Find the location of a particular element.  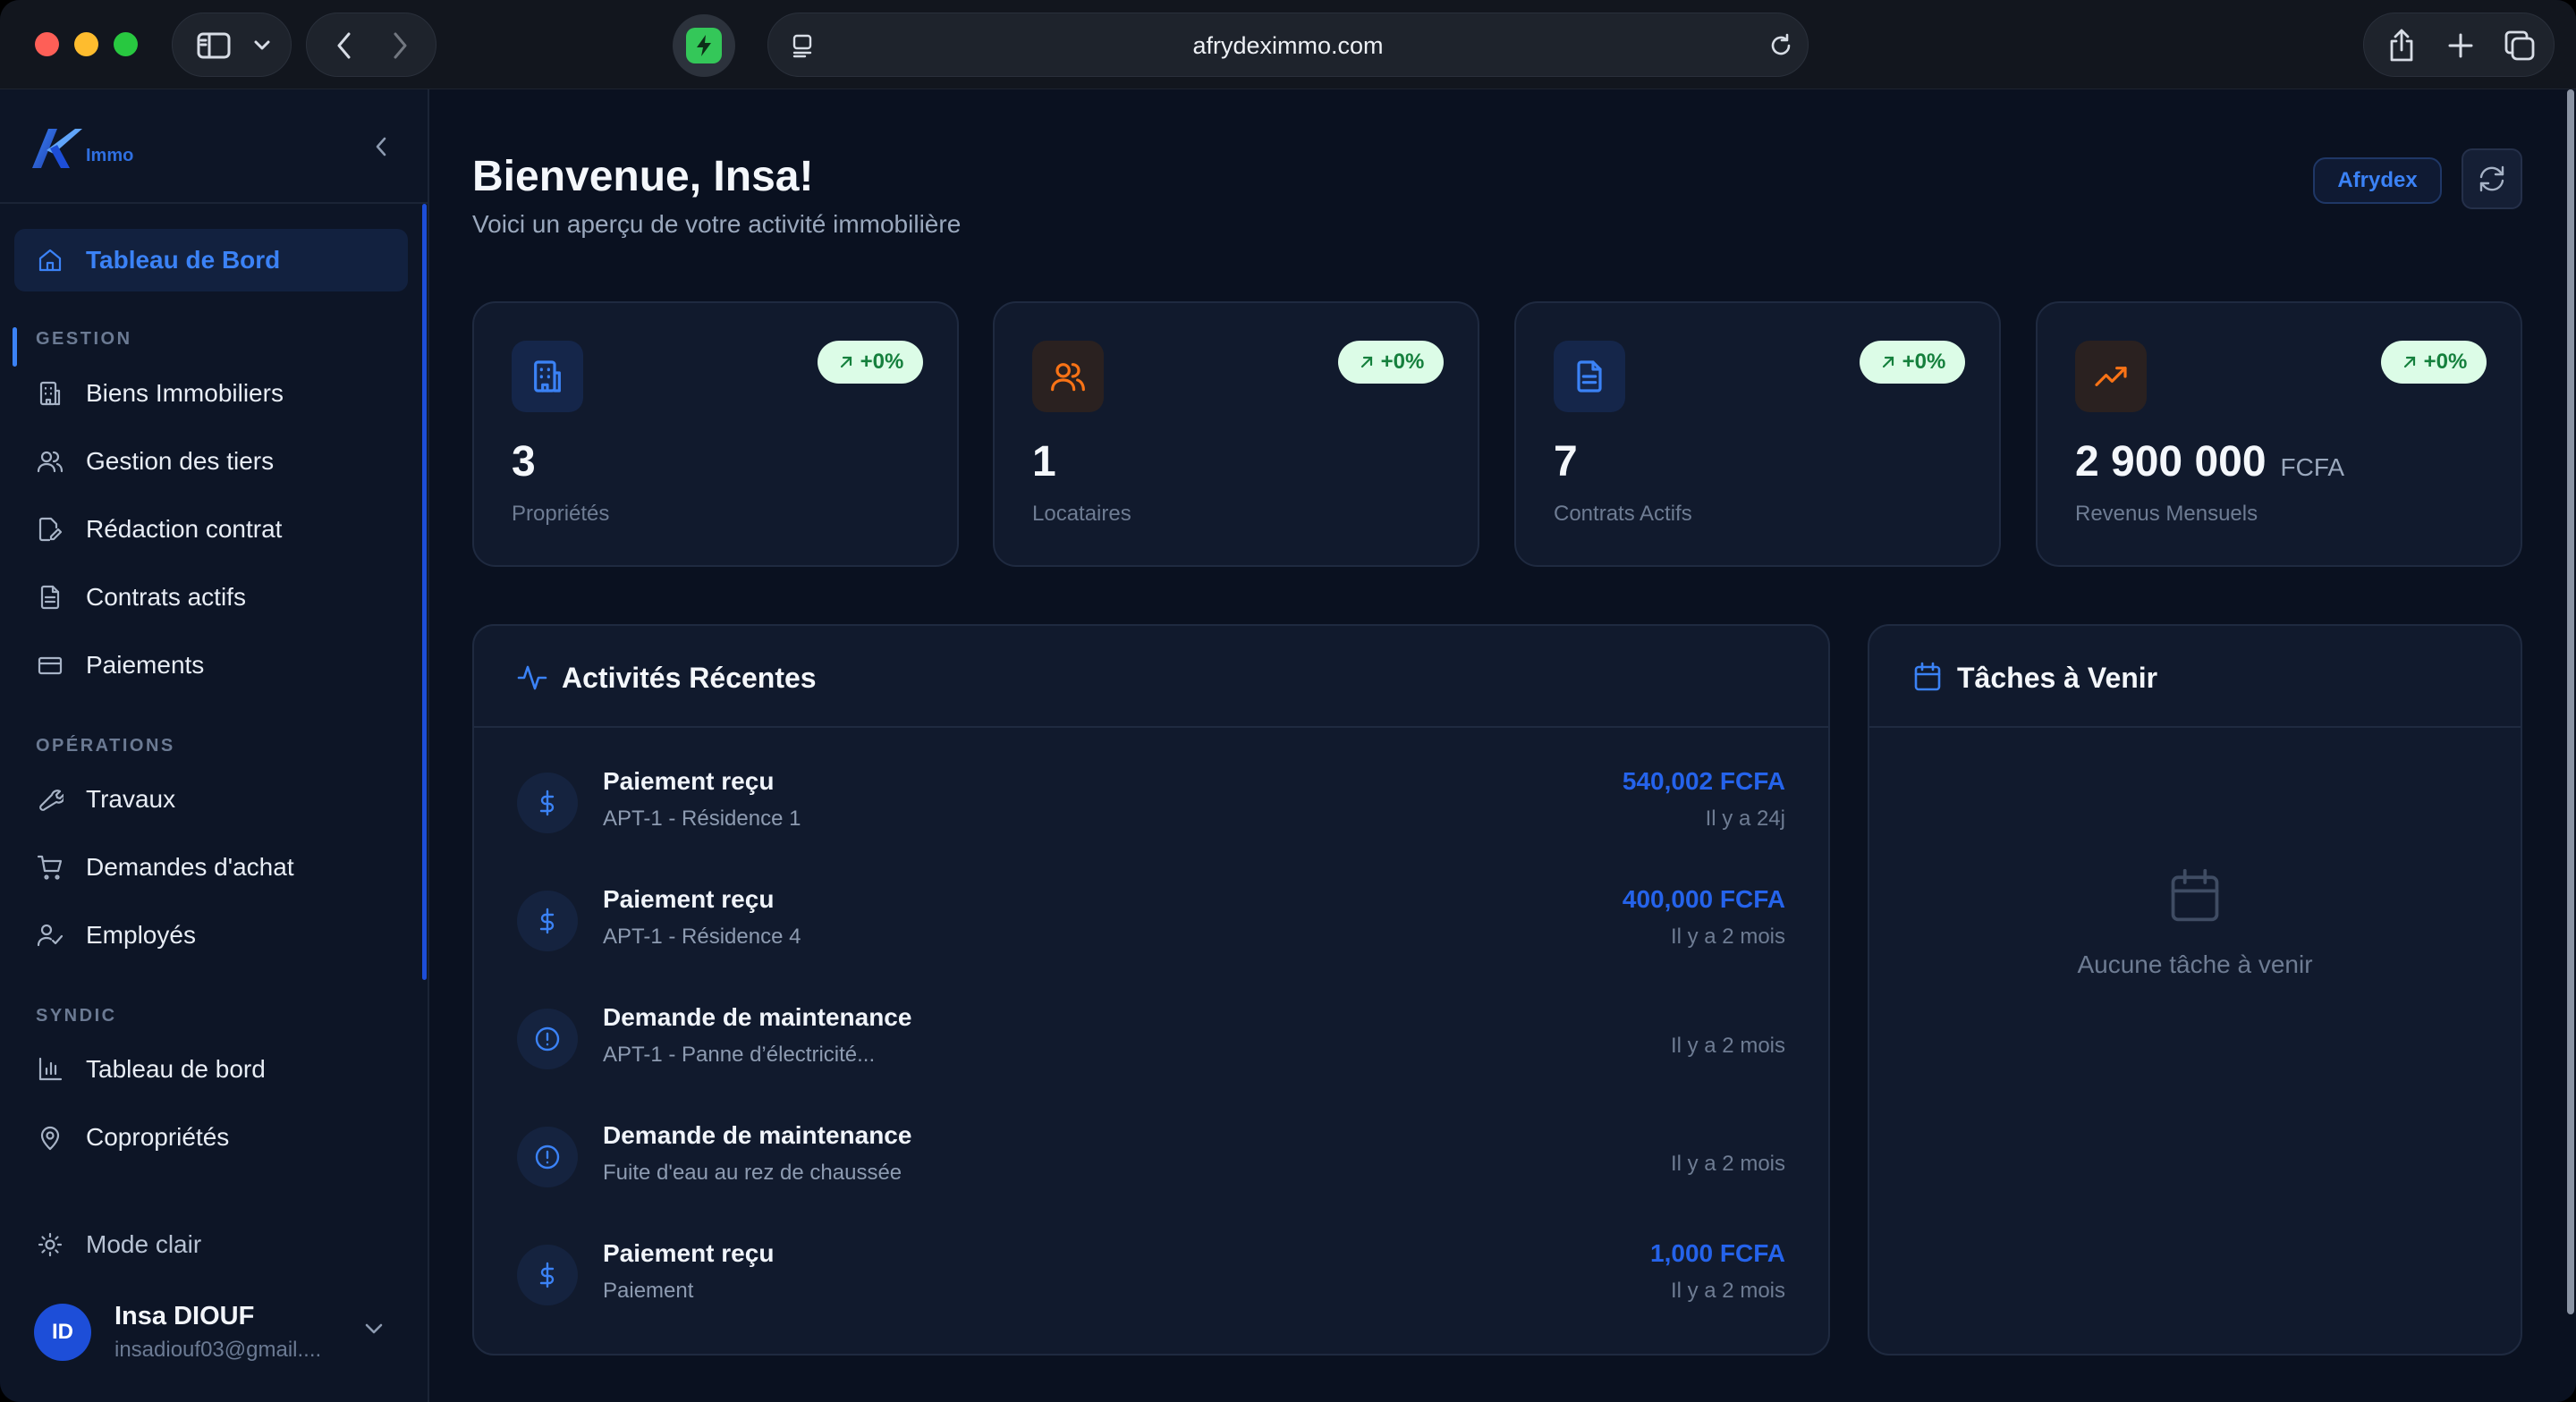

activity-title: Demande de maintenance is located at coordinates (757, 1017).